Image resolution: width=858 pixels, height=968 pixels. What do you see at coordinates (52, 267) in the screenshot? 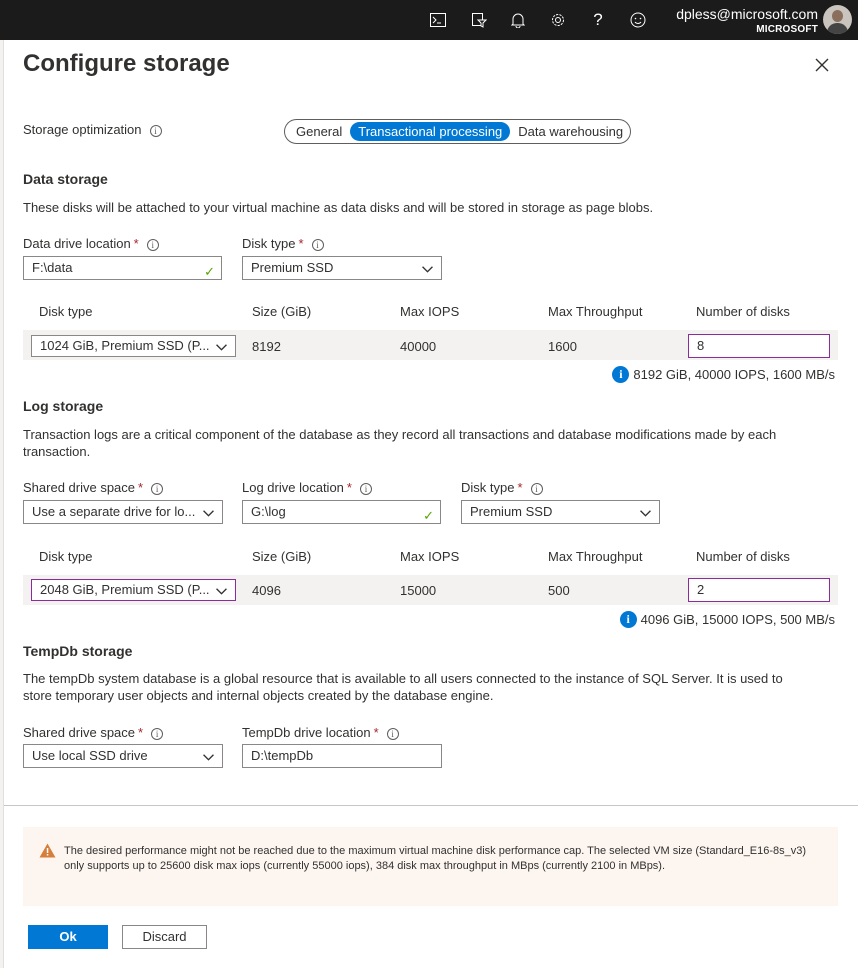
I see `data-drive-location-value: F:\data` at bounding box center [52, 267].